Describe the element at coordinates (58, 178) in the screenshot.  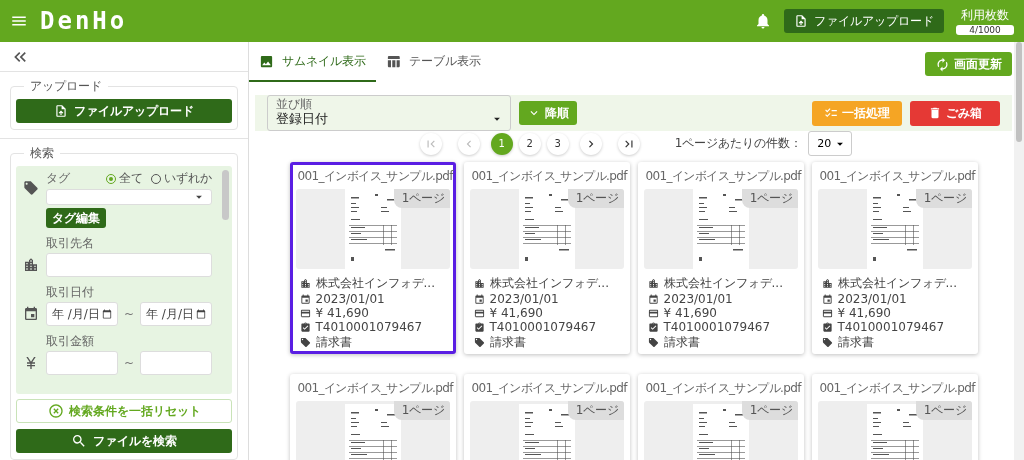
I see `field-label: タグ` at that location.